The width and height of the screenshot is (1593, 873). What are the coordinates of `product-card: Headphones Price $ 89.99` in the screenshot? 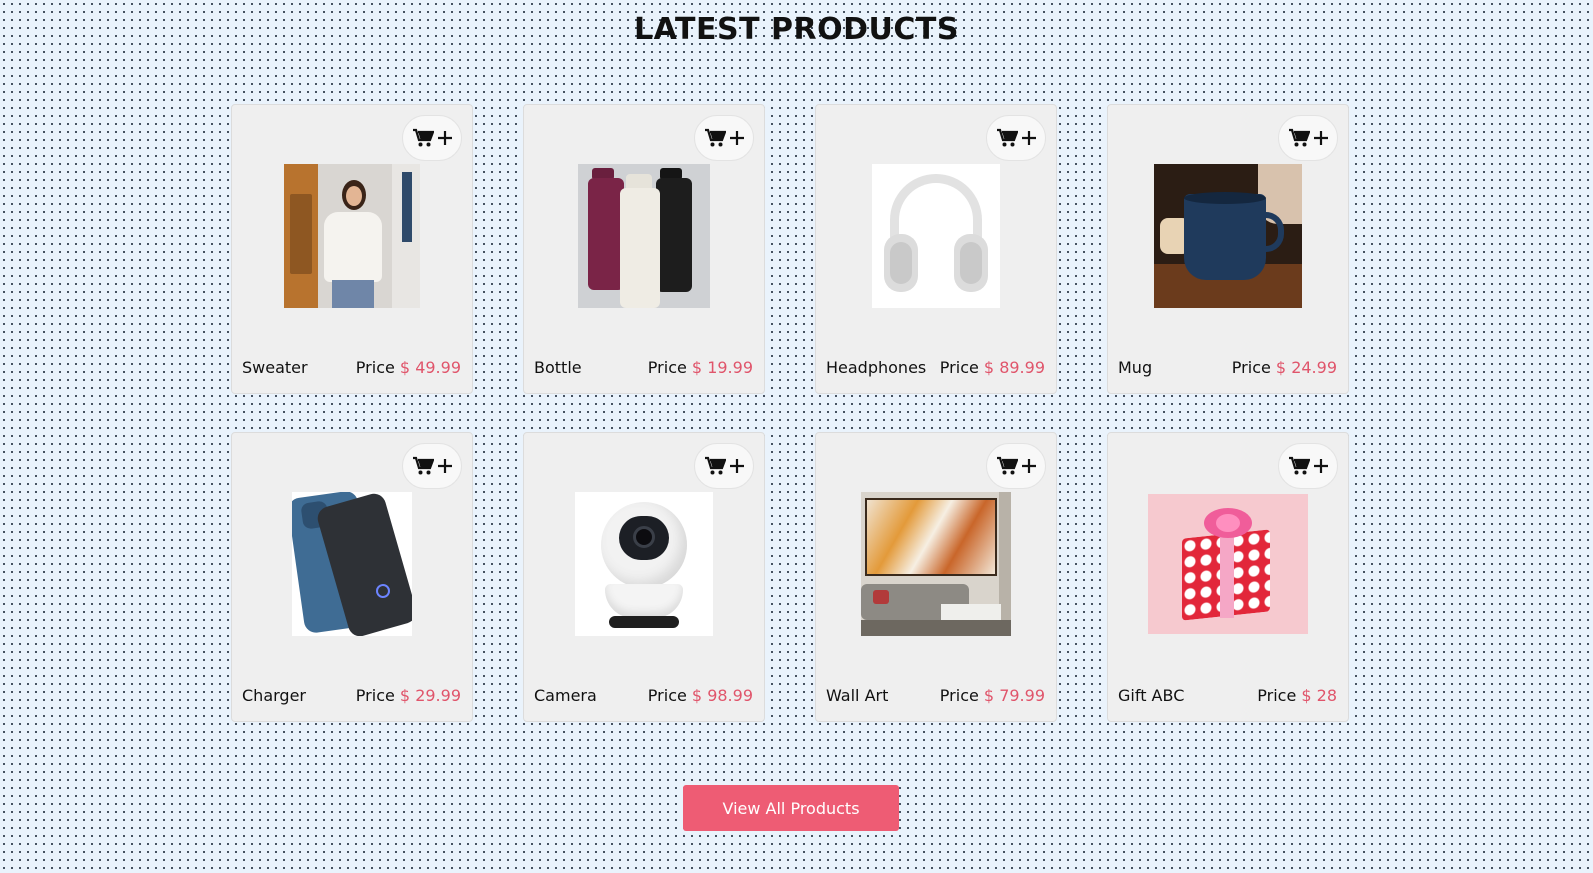 It's located at (936, 249).